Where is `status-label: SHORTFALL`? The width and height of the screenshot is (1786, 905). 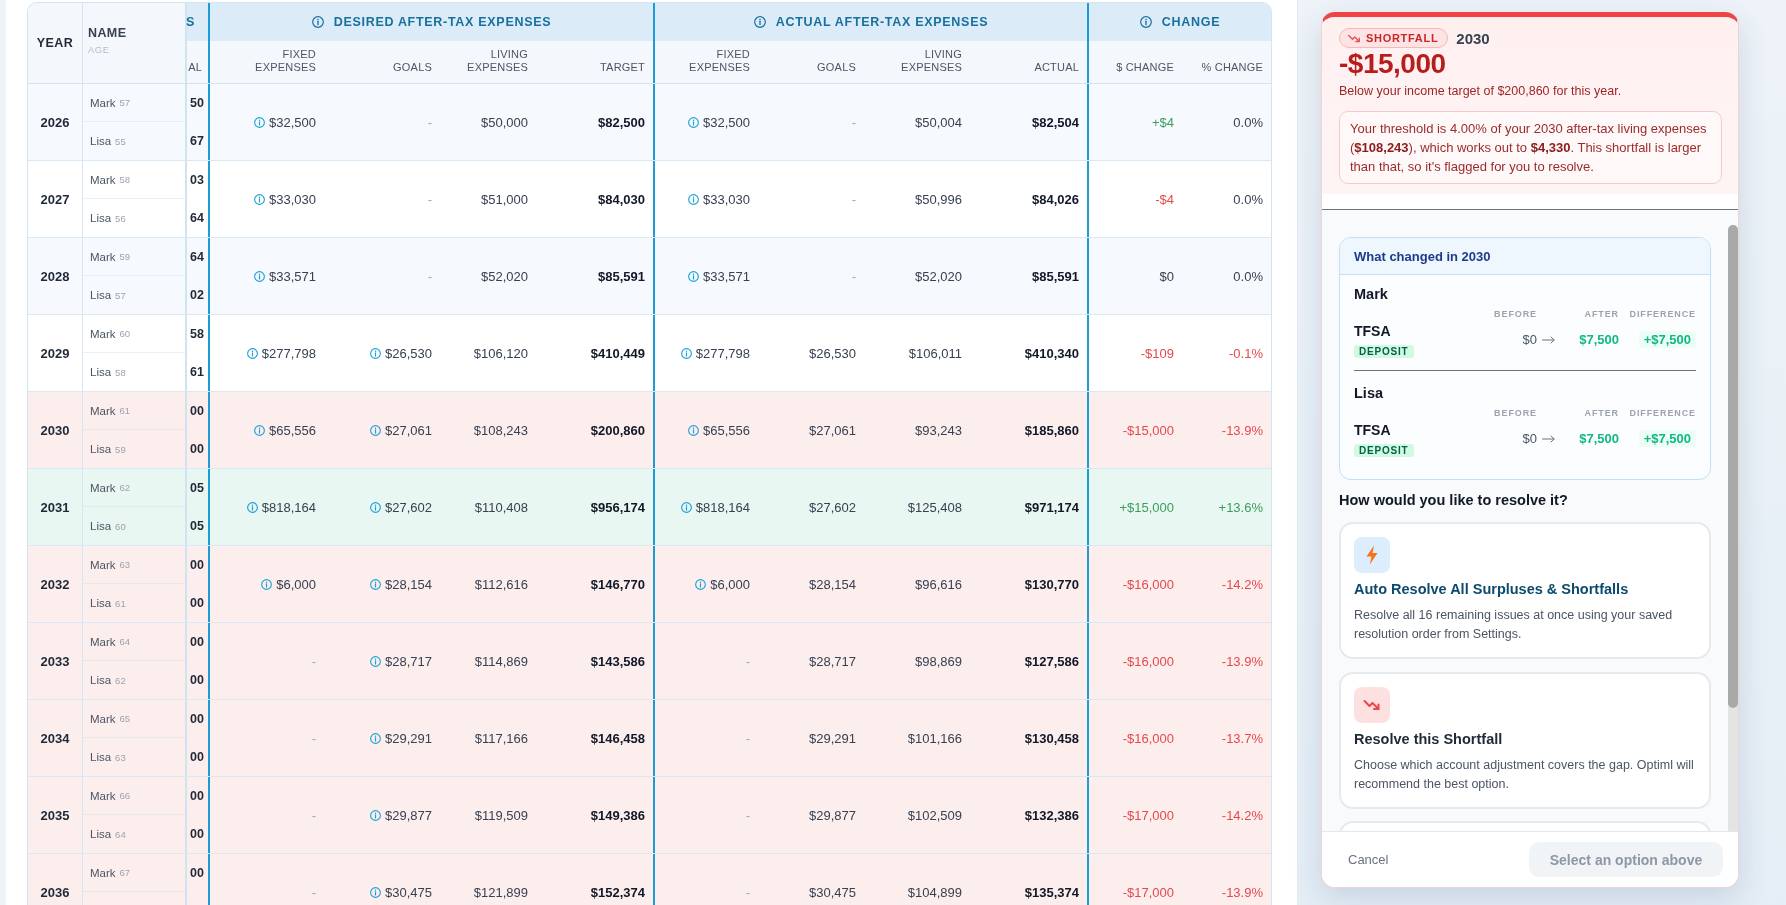 status-label: SHORTFALL is located at coordinates (1402, 38).